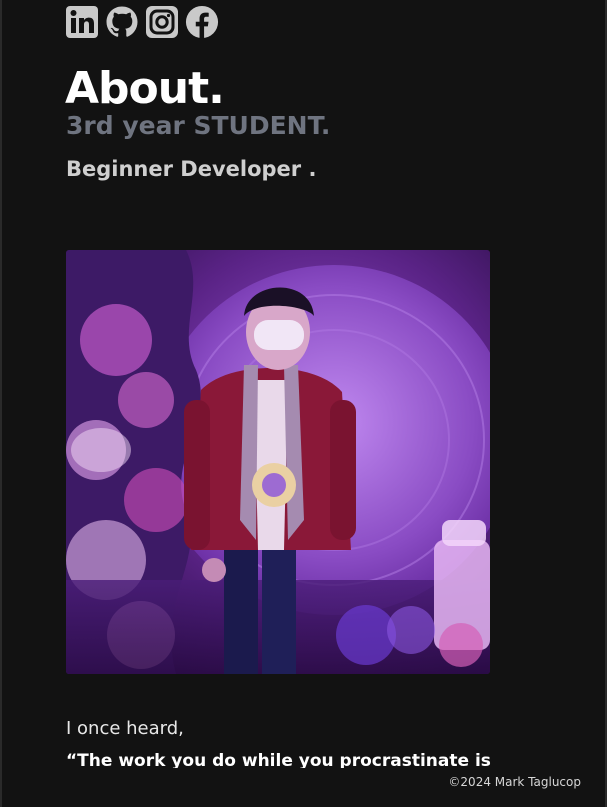 The image size is (607, 807). What do you see at coordinates (145, 88) in the screenshot?
I see `page-title: About.` at bounding box center [145, 88].